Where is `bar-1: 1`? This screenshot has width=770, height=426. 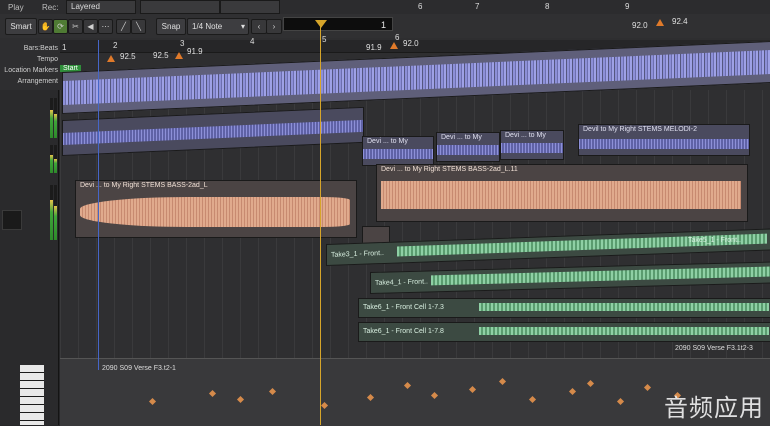 bar-1: 1 is located at coordinates (64, 47).